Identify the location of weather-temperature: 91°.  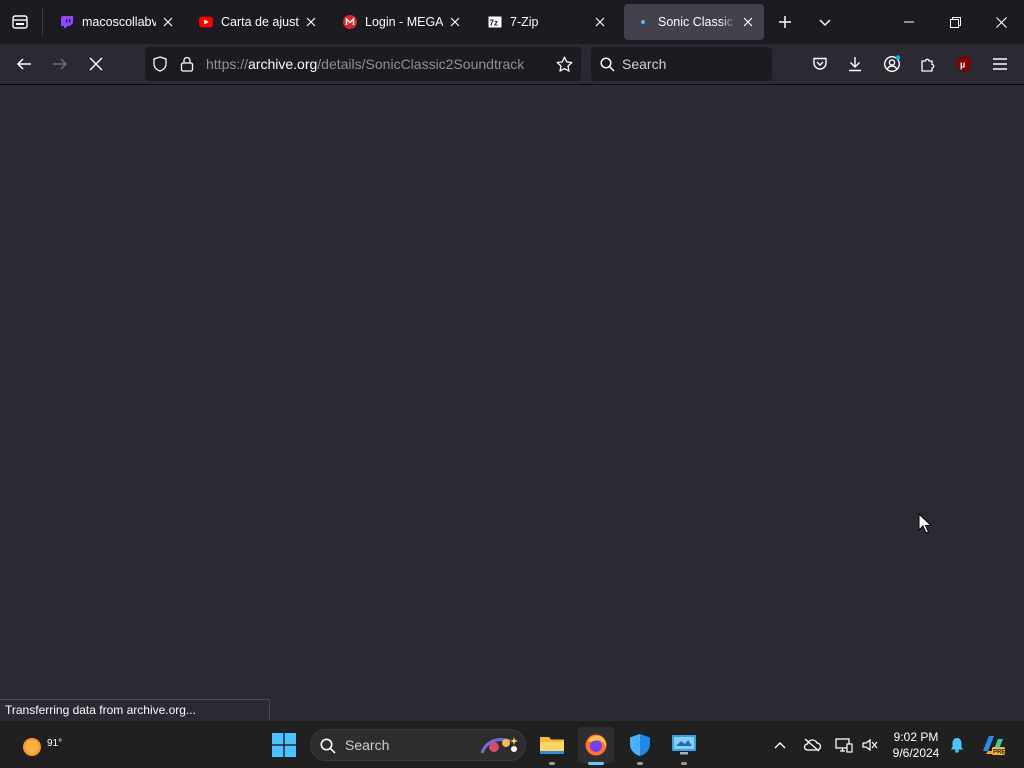
(55, 743).